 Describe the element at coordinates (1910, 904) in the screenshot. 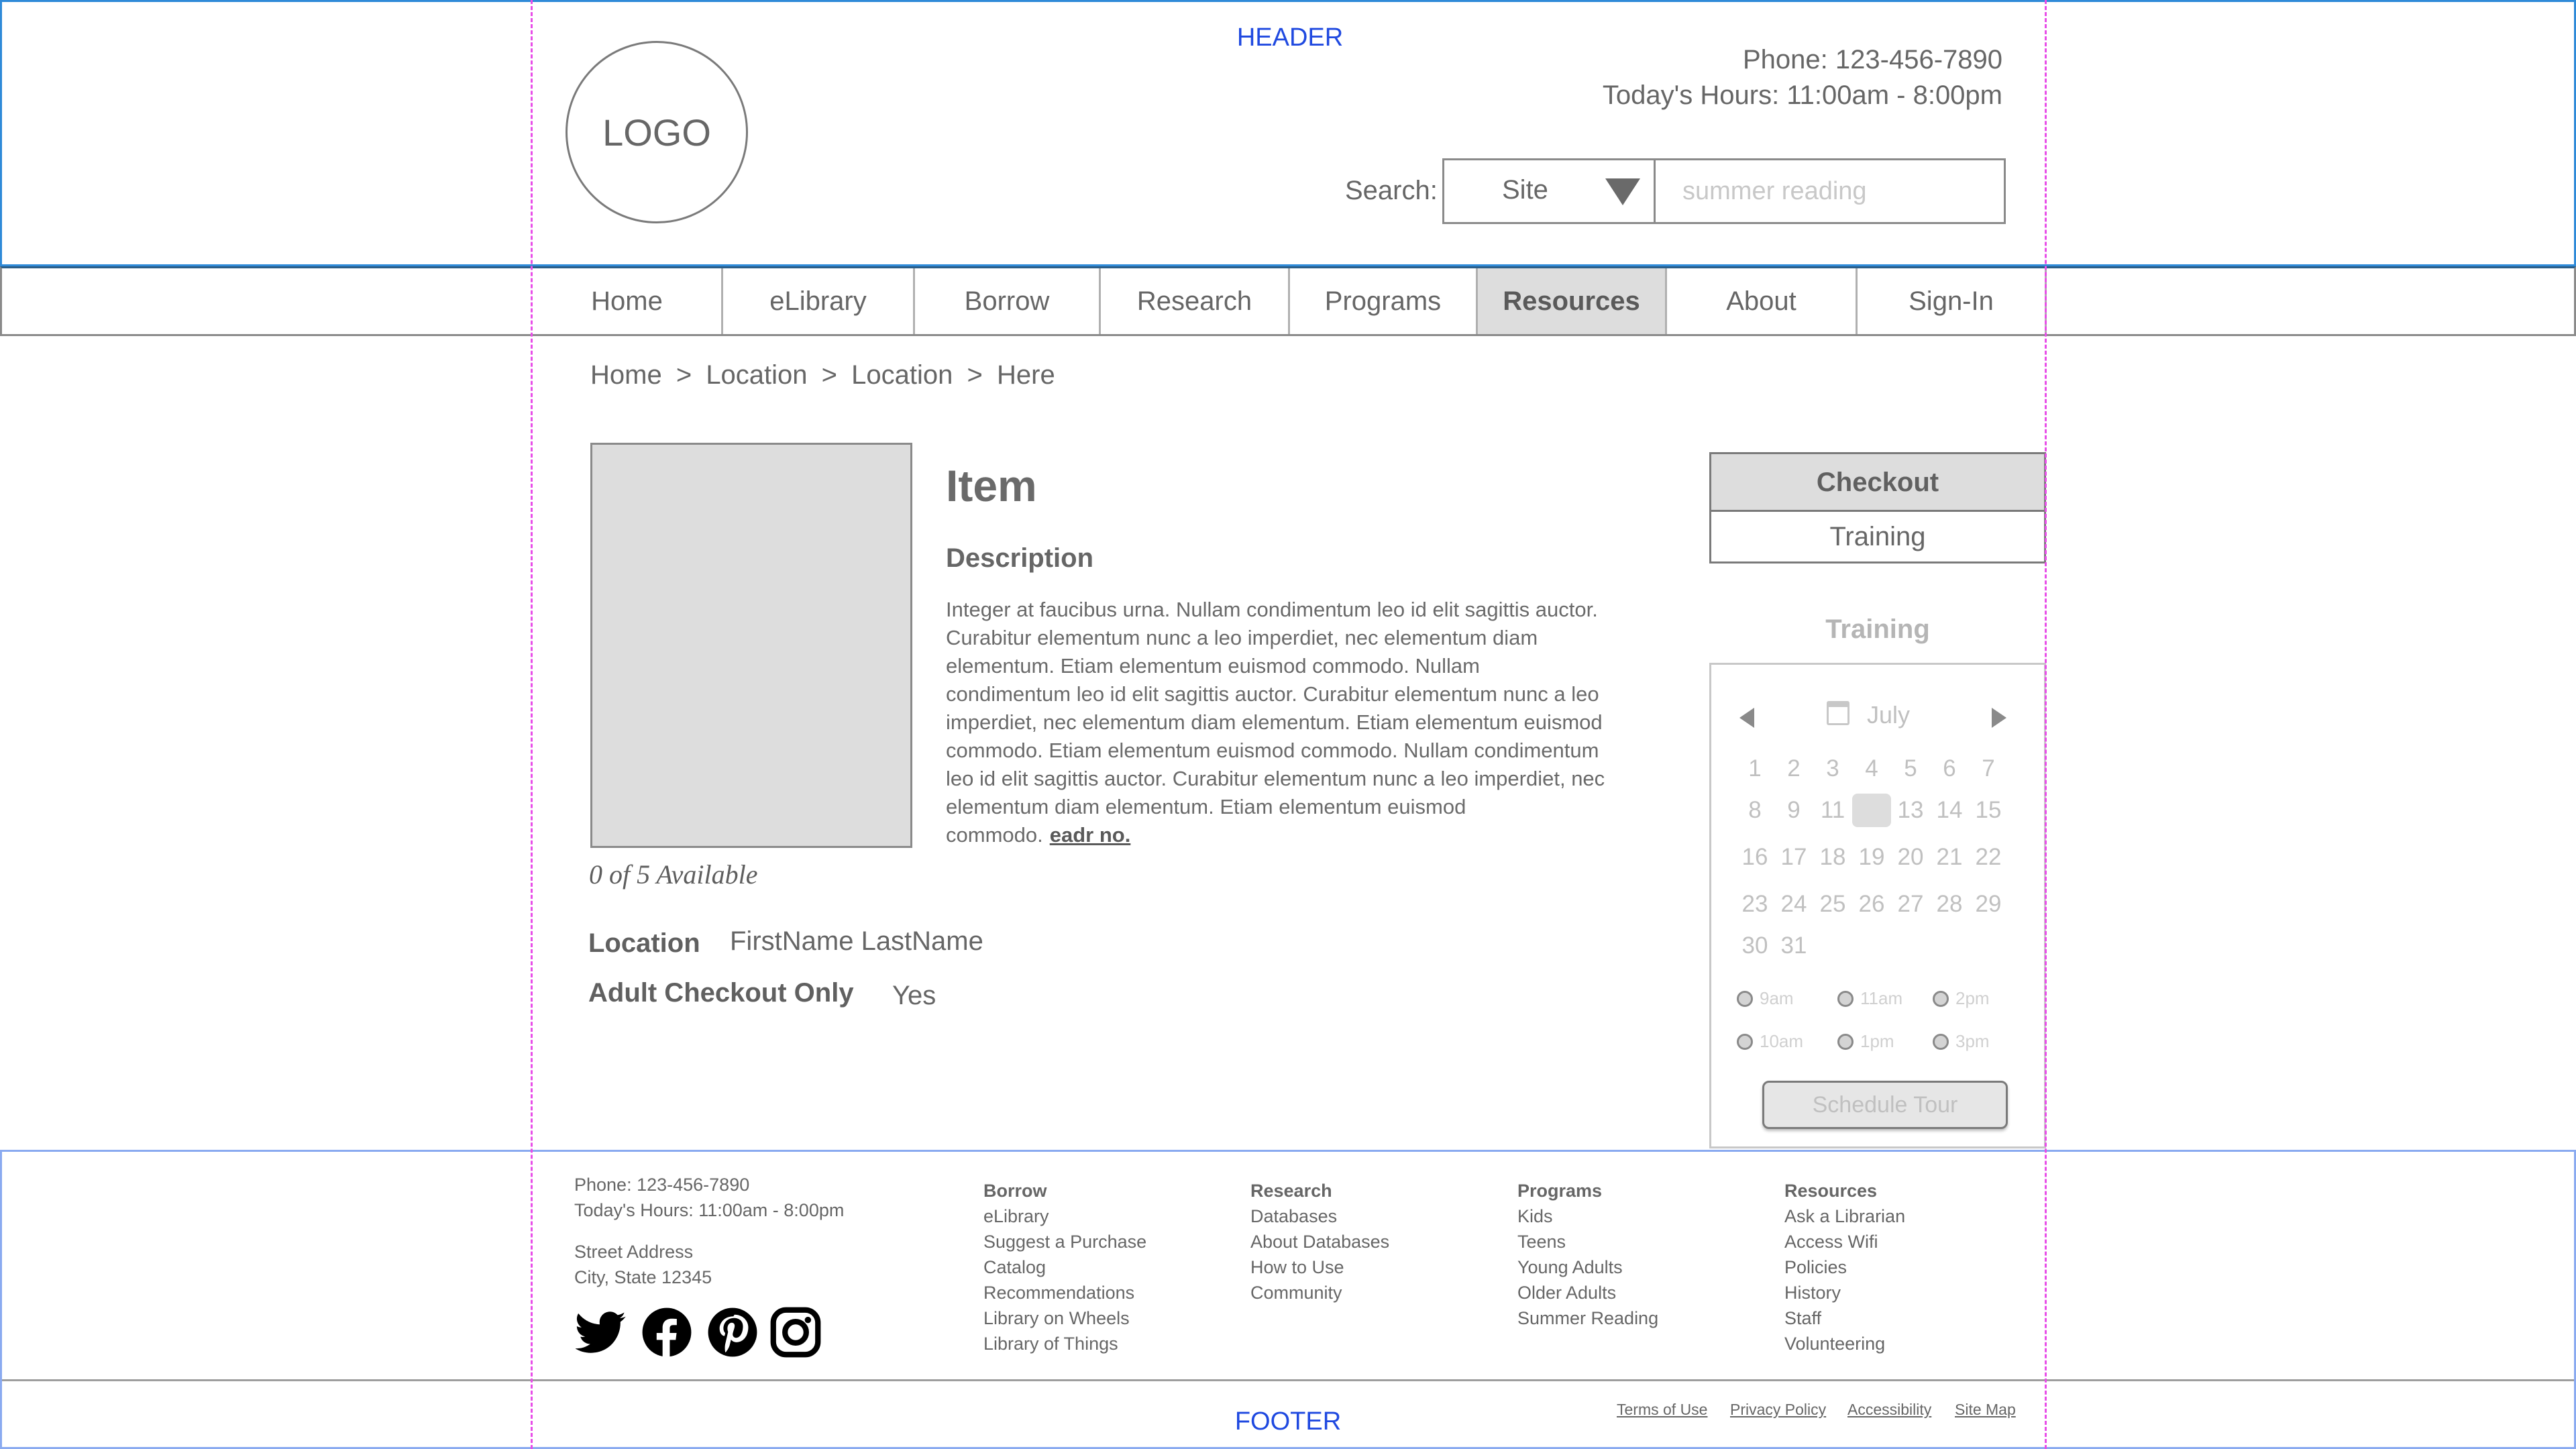

I see `calendar-day: 27` at that location.